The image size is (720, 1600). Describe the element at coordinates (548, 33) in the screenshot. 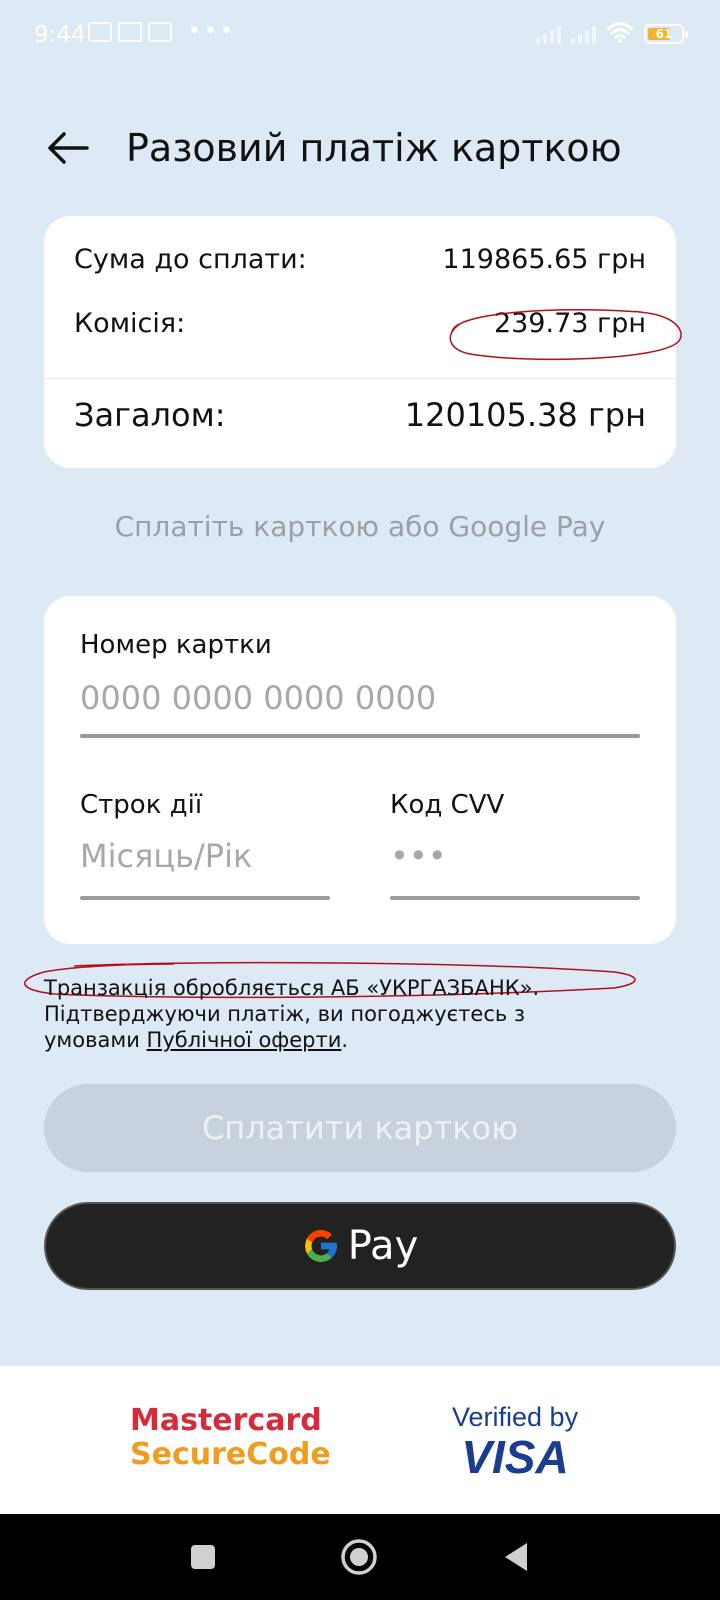

I see `signal-icon` at that location.